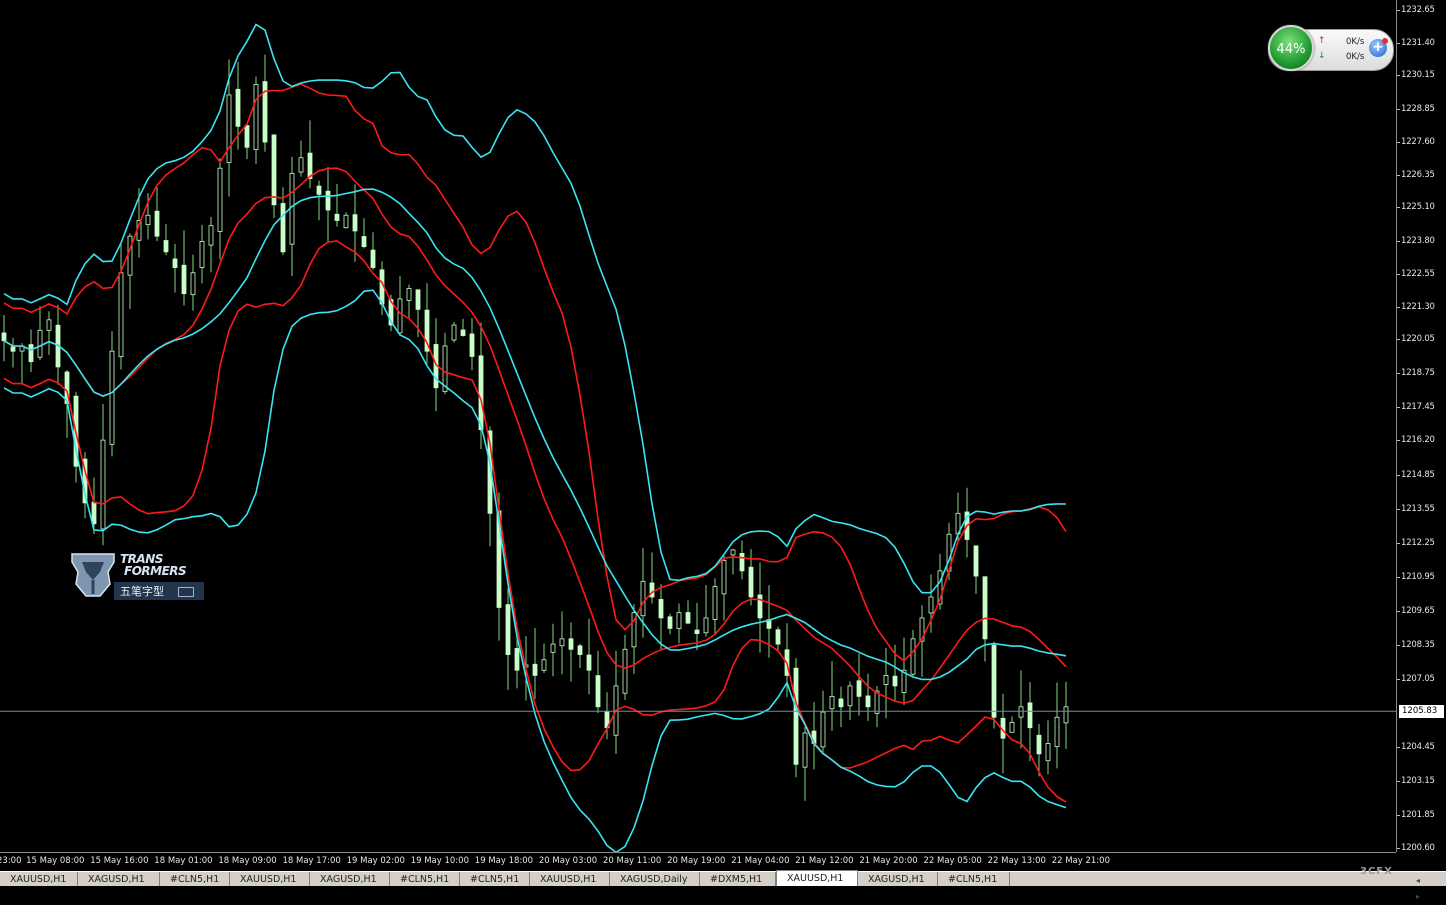 The height and width of the screenshot is (905, 1446). What do you see at coordinates (1418, 747) in the screenshot?
I see `price-tick-label: 1204.45` at bounding box center [1418, 747].